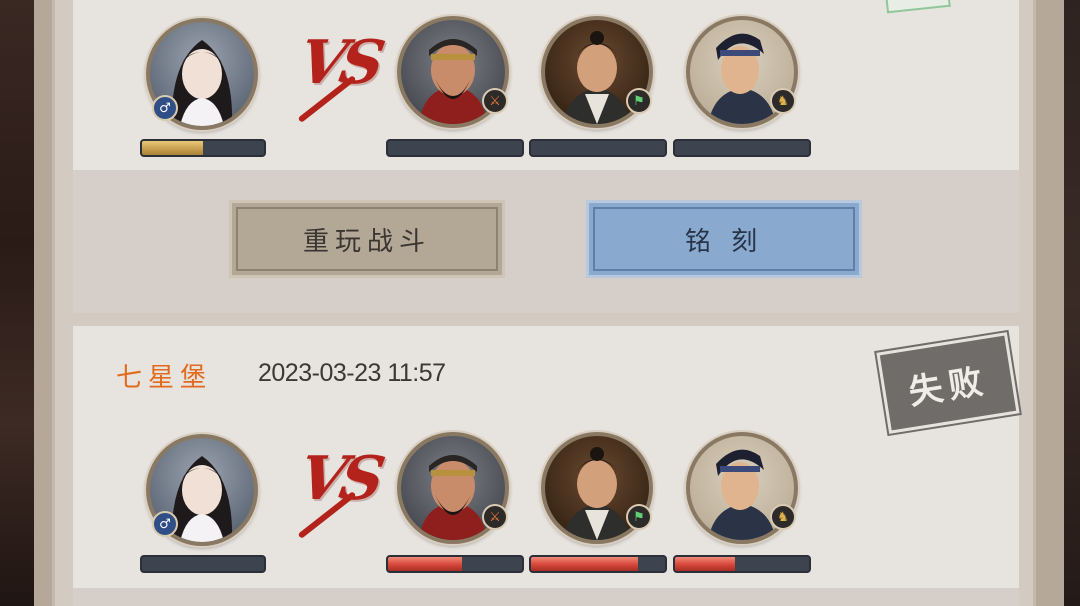 The height and width of the screenshot is (606, 1080). I want to click on replay-battle-button: 重玩战斗, so click(367, 239).